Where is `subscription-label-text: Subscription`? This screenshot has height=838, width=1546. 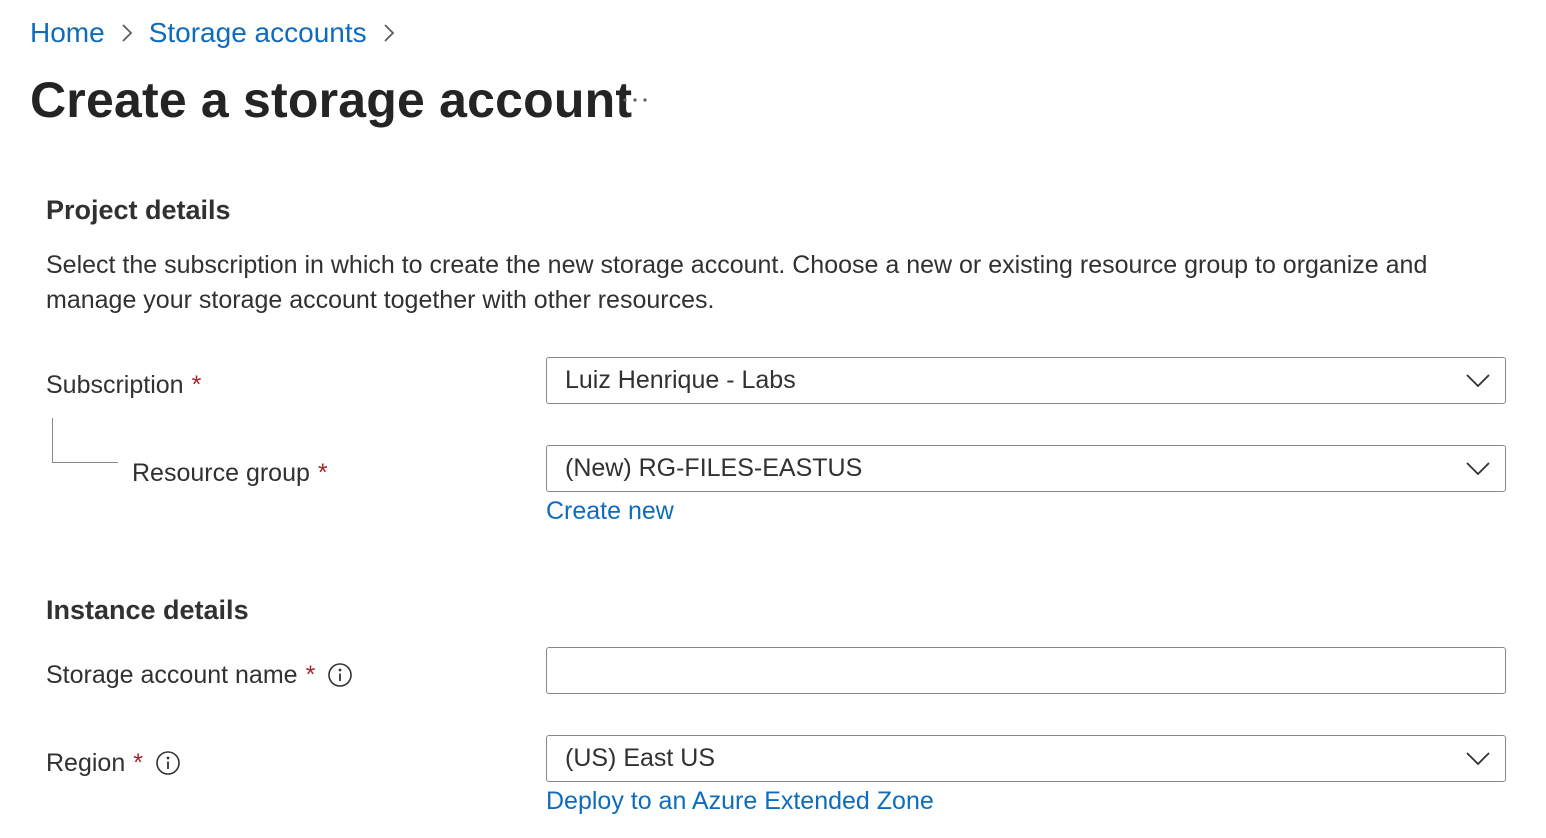 subscription-label-text: Subscription is located at coordinates (115, 385).